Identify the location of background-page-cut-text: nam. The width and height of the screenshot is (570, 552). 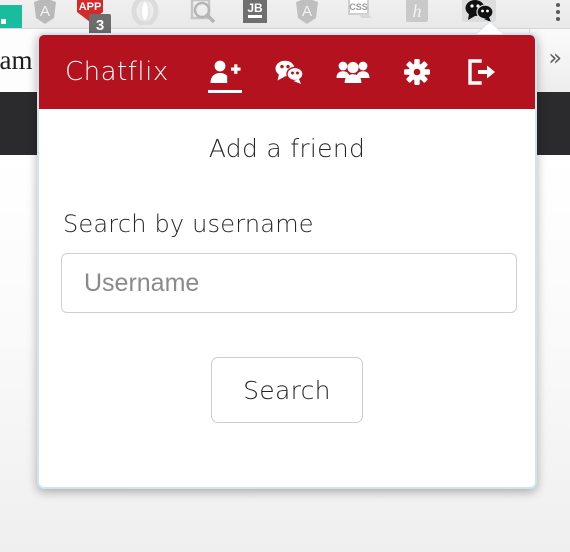
(16, 60).